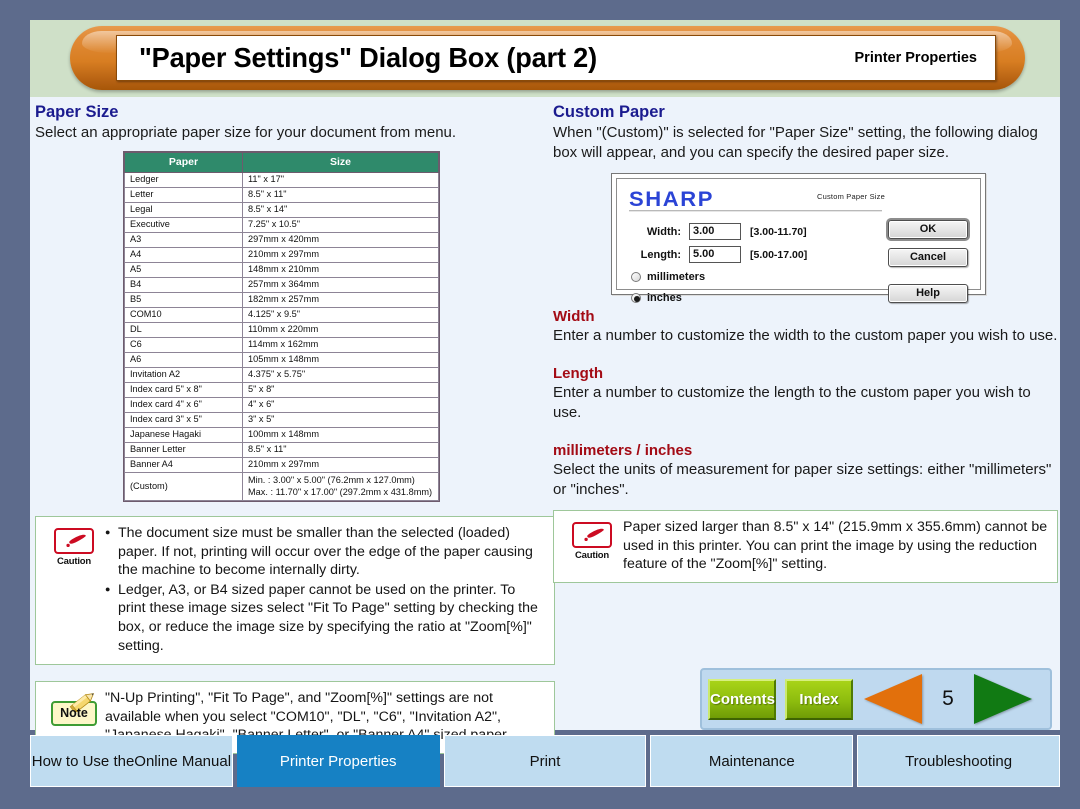  I want to click on table-row: Banner A4 210mm x 297mm, so click(281, 465).